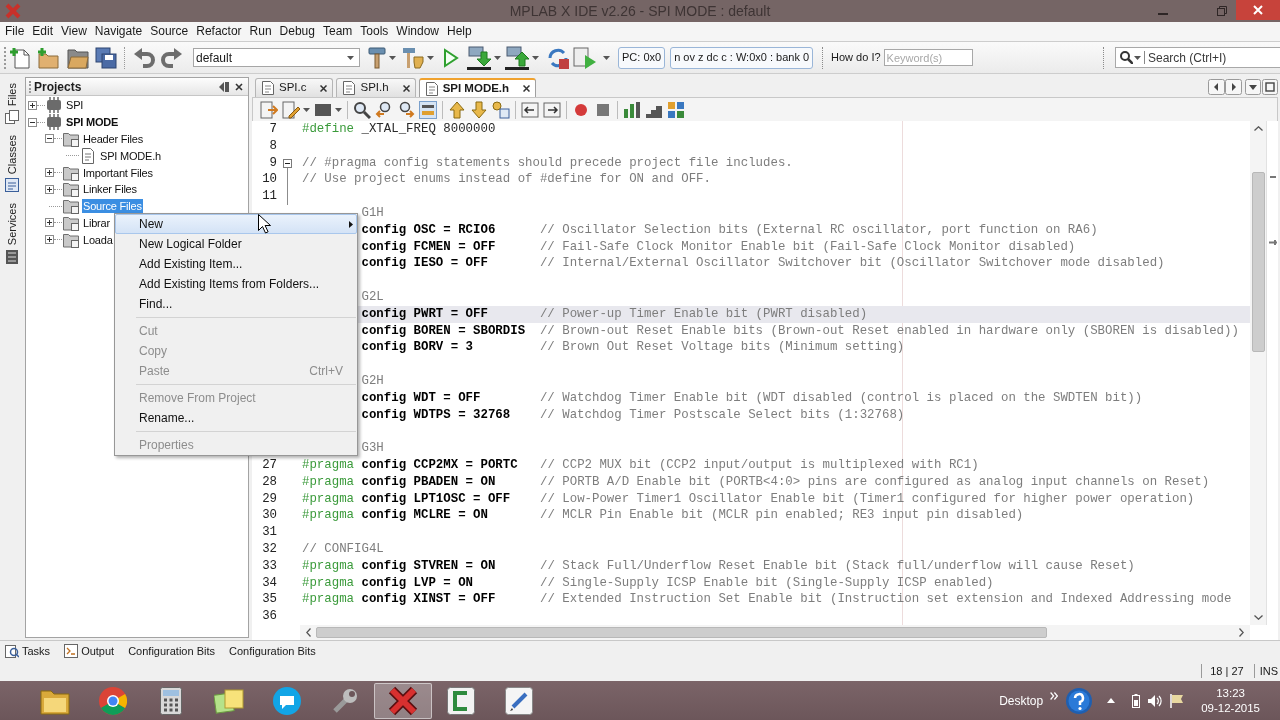 The width and height of the screenshot is (1280, 720). I want to click on tree-item: SPI, so click(75, 105).